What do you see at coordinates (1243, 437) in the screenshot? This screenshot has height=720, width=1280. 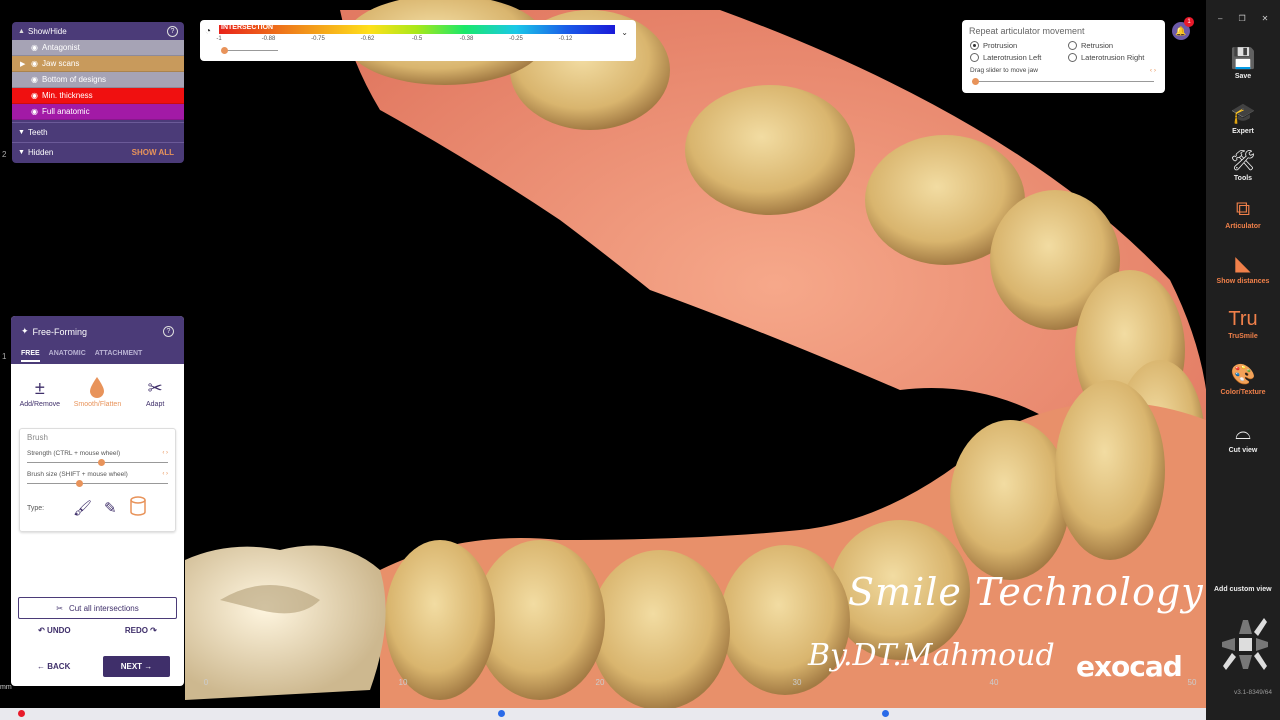 I see `cut-view-button: ⌓ Cut view` at bounding box center [1243, 437].